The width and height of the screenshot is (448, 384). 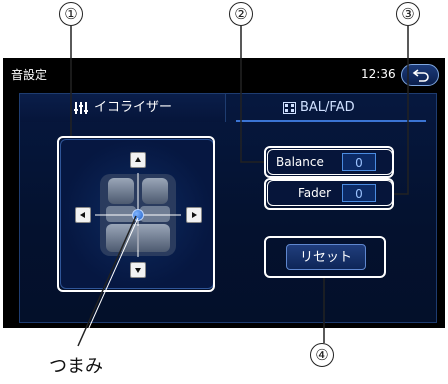 I want to click on knob-caption: つまみ, so click(x=76, y=366).